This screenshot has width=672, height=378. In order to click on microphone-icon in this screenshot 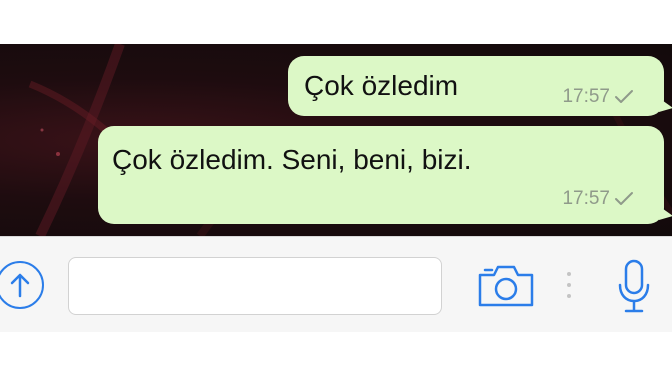, I will do `click(634, 286)`.